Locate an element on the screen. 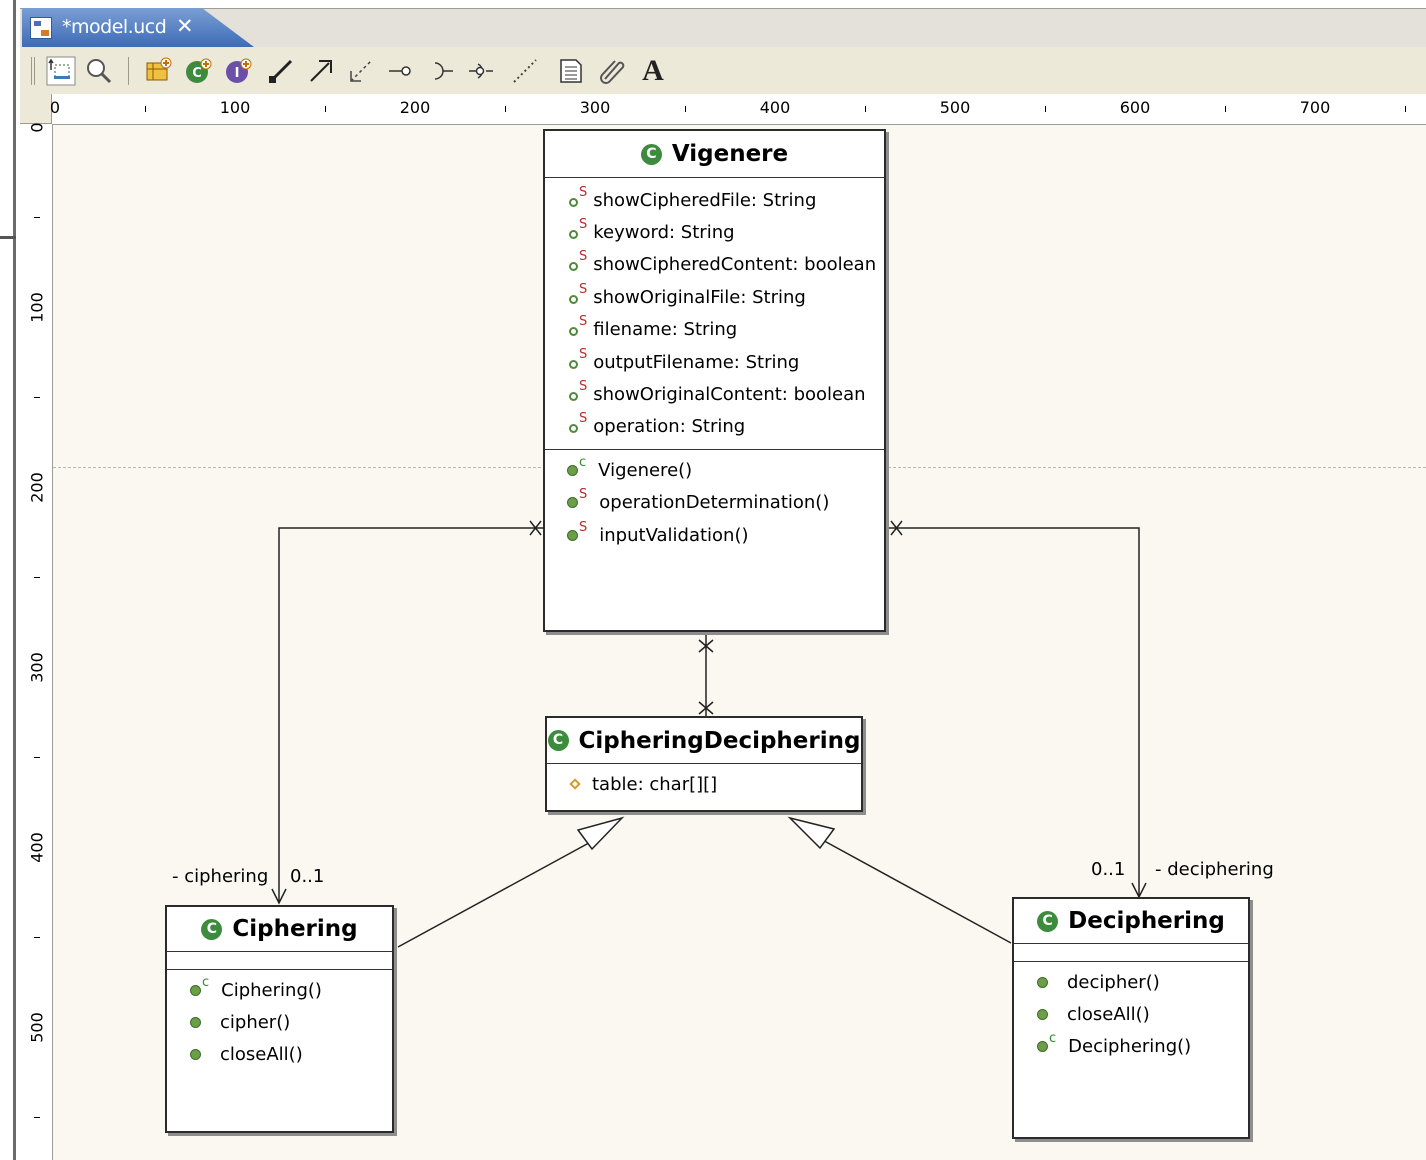 The width and height of the screenshot is (1426, 1160). operation-text: Vigenere() is located at coordinates (645, 470).